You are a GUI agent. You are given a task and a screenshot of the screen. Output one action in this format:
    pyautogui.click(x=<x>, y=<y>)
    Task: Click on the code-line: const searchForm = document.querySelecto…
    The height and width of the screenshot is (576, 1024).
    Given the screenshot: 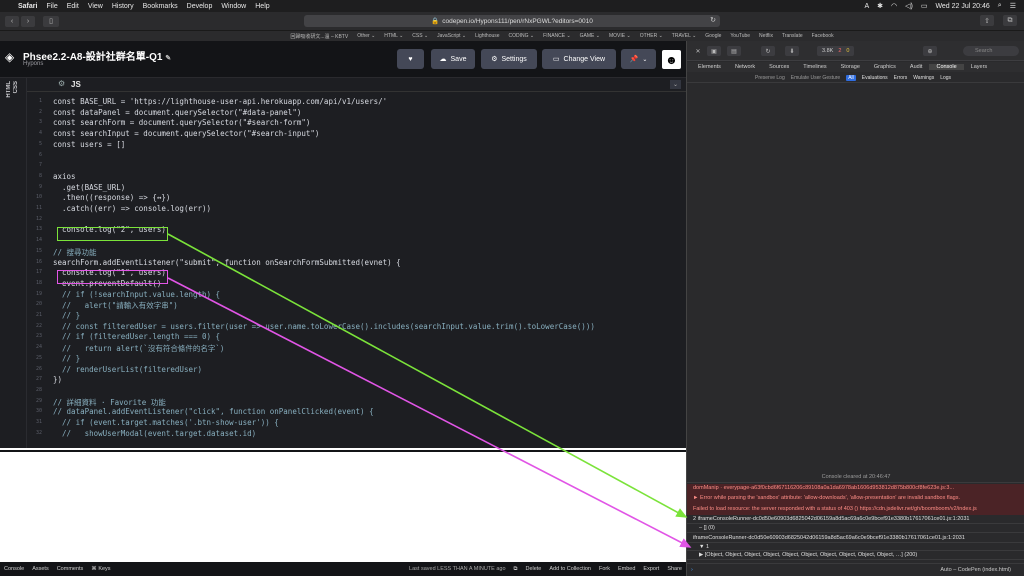 What is the action you would take?
    pyautogui.click(x=181, y=122)
    